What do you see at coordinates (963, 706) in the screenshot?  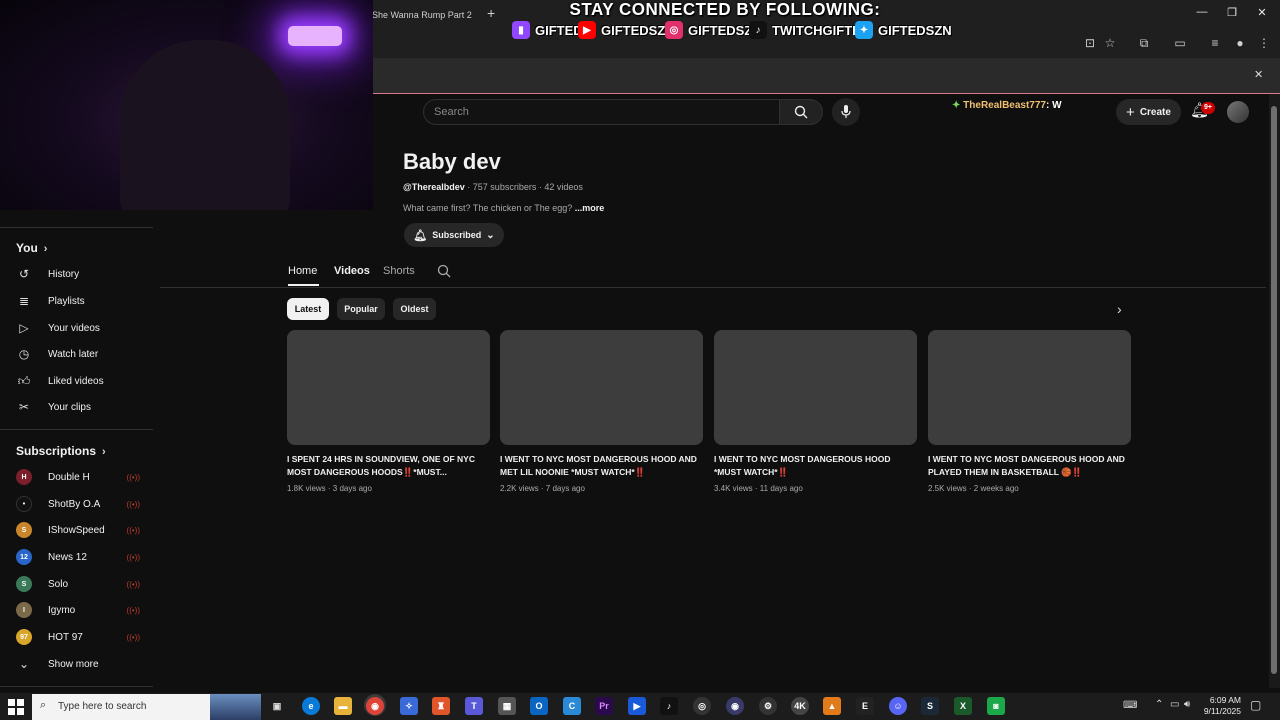 I see `xbox-icon: X` at bounding box center [963, 706].